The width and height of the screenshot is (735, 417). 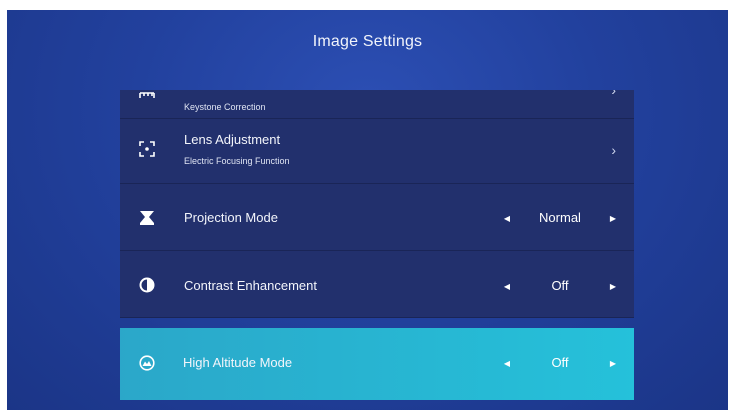 What do you see at coordinates (232, 139) in the screenshot?
I see `menu-item-label: Lens Adjustment` at bounding box center [232, 139].